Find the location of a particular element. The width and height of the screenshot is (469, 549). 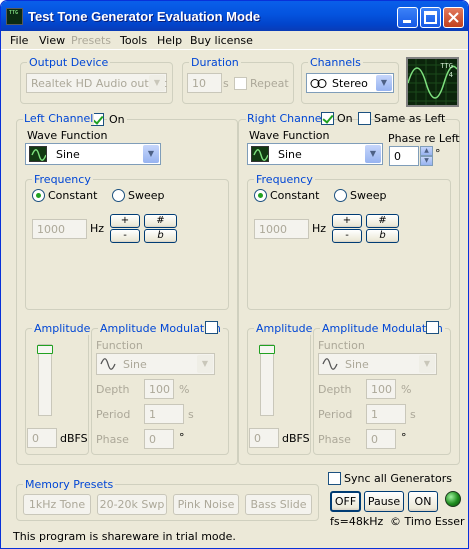

right-depth-label: Depth is located at coordinates (335, 389).